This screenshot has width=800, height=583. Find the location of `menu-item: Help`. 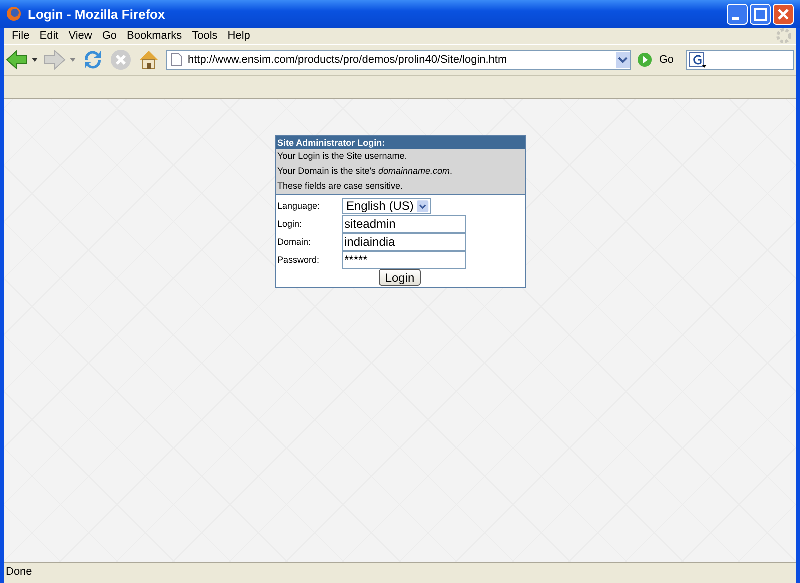

menu-item: Help is located at coordinates (240, 36).